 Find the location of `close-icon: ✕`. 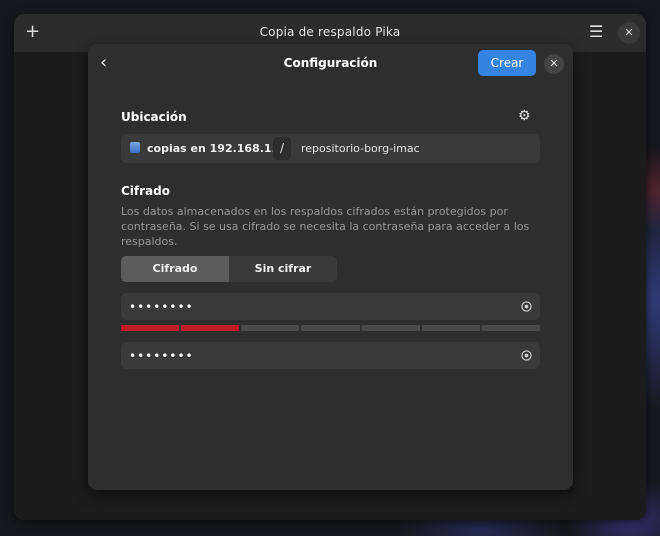

close-icon: ✕ is located at coordinates (629, 33).